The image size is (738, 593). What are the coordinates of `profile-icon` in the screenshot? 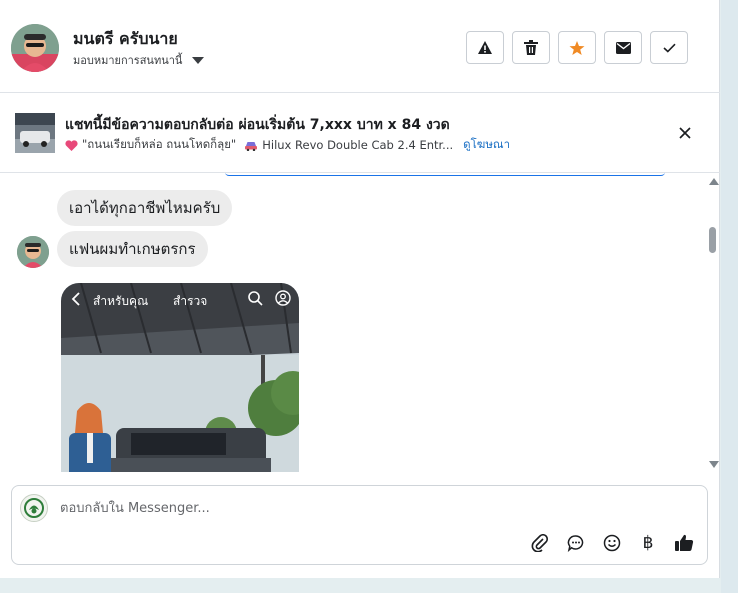 It's located at (283, 298).